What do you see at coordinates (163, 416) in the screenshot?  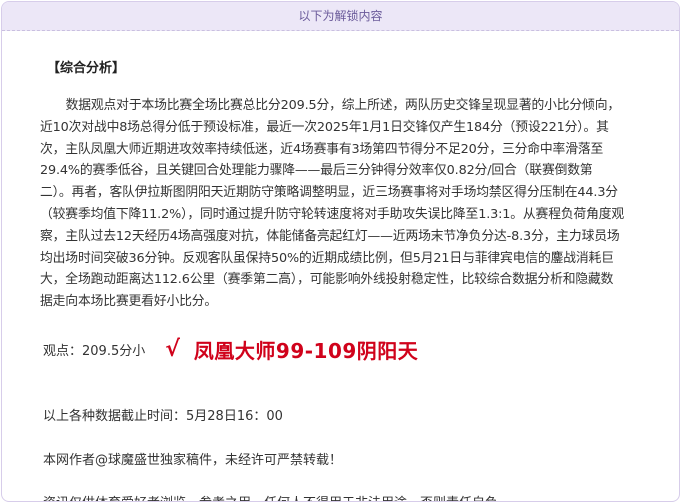 I see `data-cutoff-time: 以上各种数据截止时间：5月28日16：00` at bounding box center [163, 416].